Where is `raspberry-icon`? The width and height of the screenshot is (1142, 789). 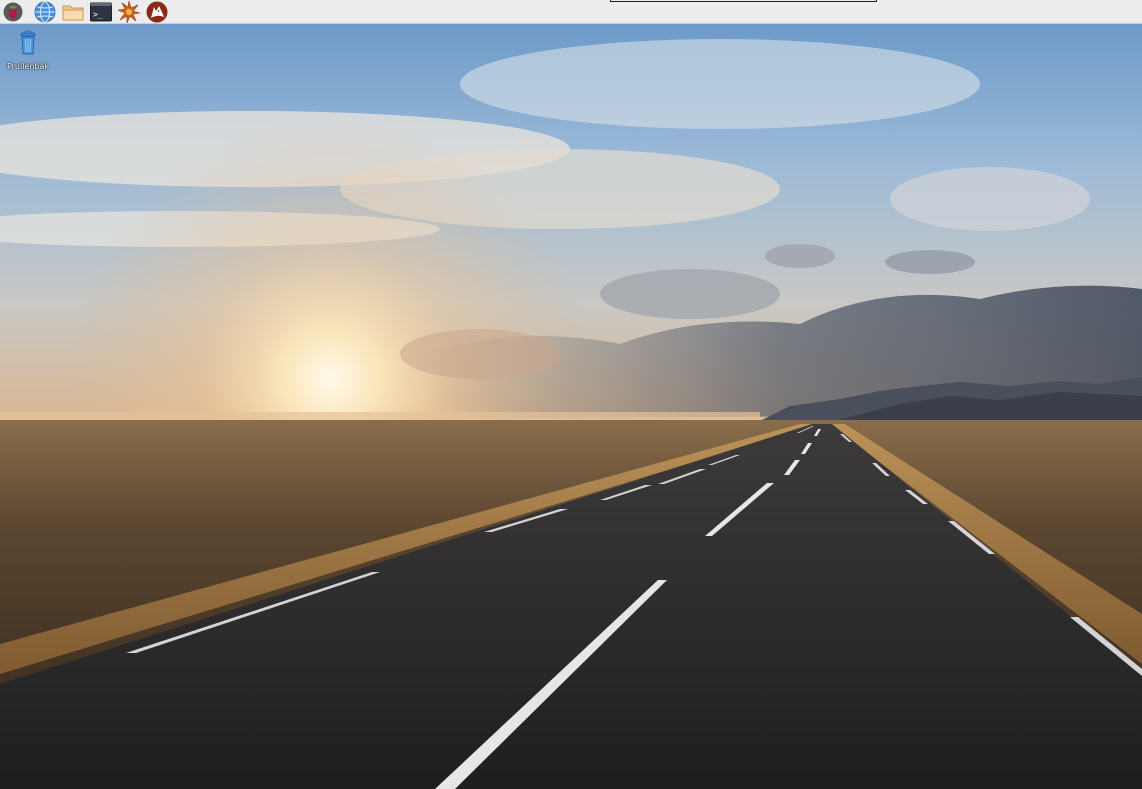 raspberry-icon is located at coordinates (13, 12).